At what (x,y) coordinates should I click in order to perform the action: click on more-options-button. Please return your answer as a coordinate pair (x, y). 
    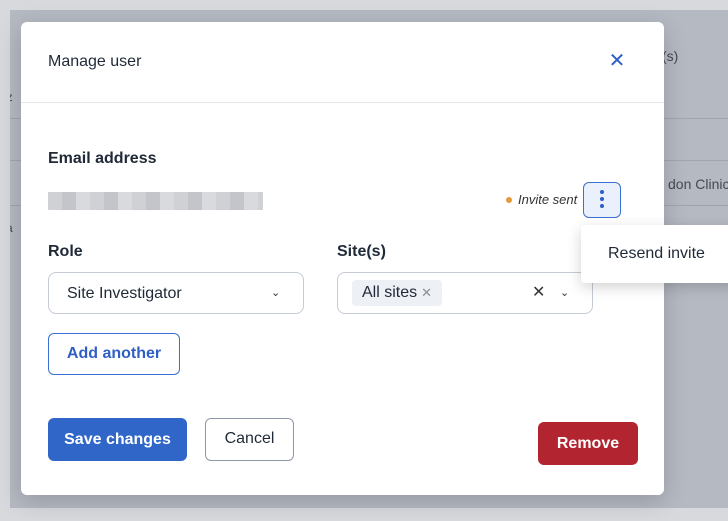
    Looking at the image, I should click on (602, 200).